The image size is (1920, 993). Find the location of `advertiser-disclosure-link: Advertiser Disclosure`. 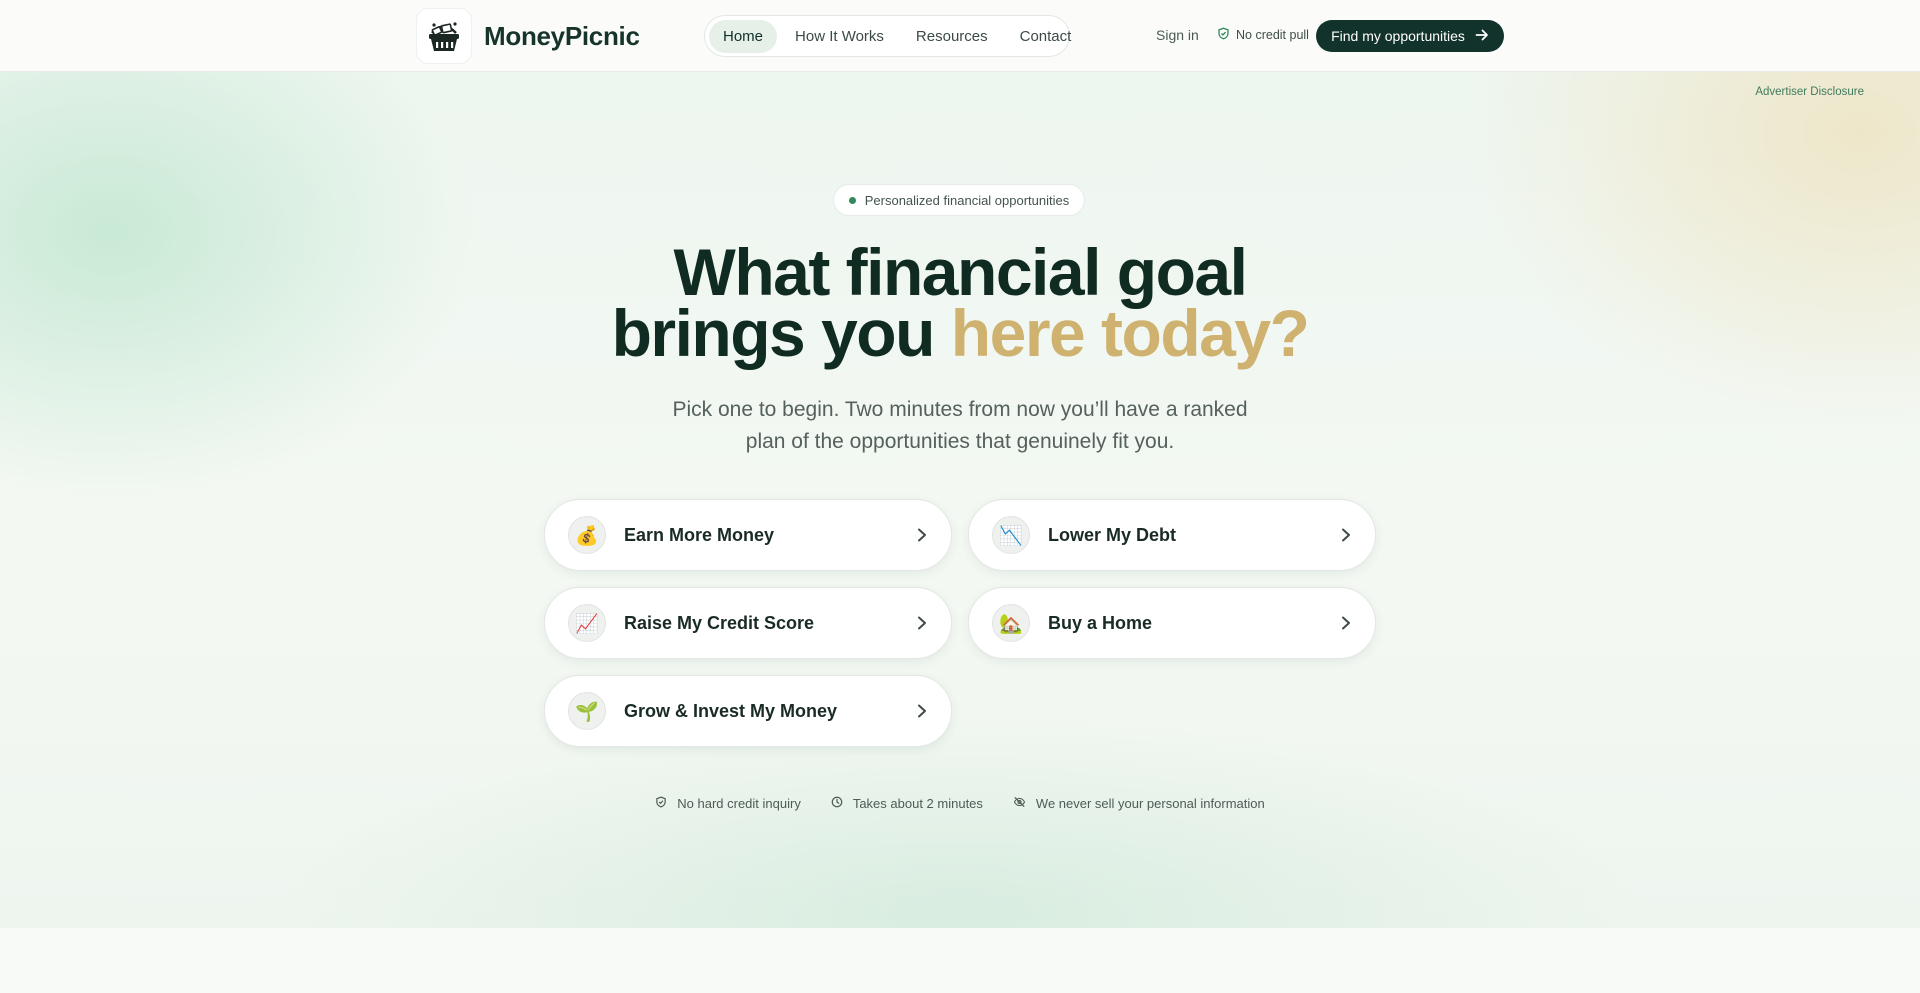

advertiser-disclosure-link: Advertiser Disclosure is located at coordinates (1809, 92).